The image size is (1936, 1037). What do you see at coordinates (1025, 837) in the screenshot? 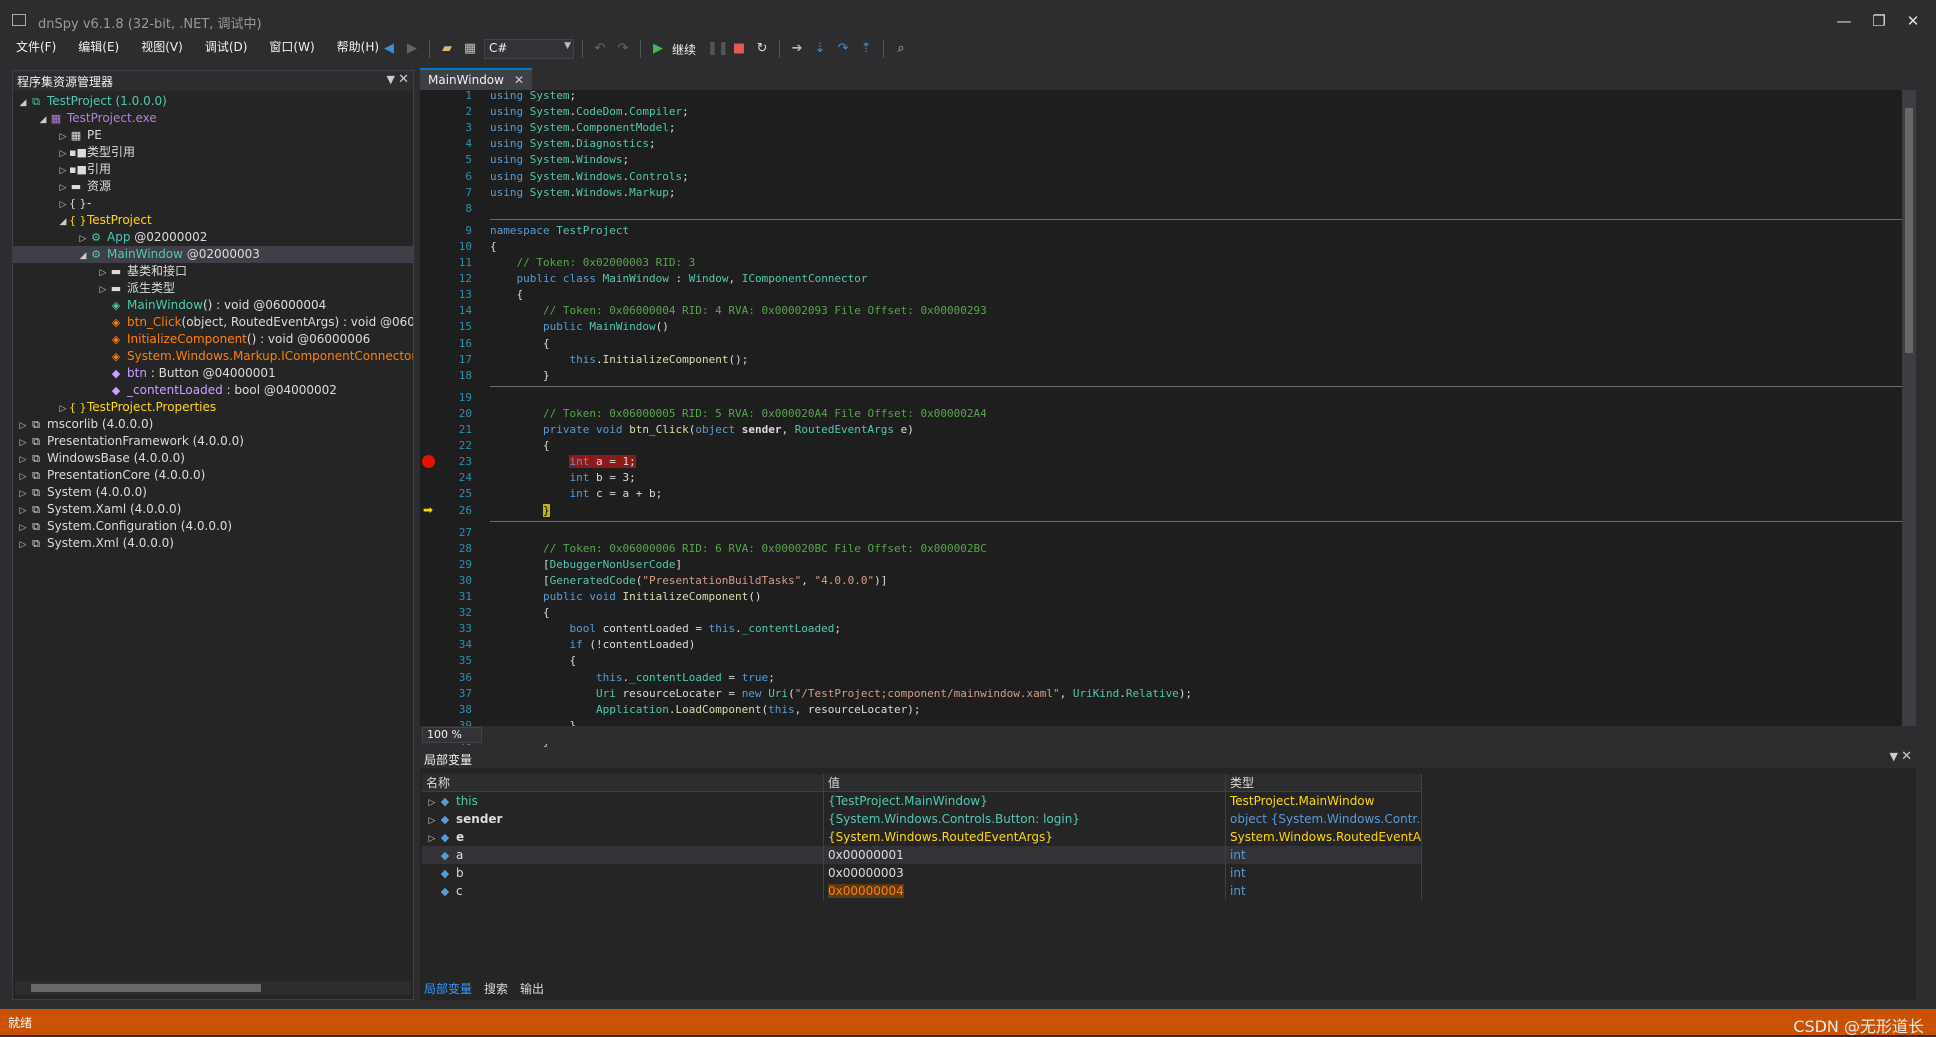
I see `local-value: {System.Windows.RoutedEventArgs}` at bounding box center [1025, 837].